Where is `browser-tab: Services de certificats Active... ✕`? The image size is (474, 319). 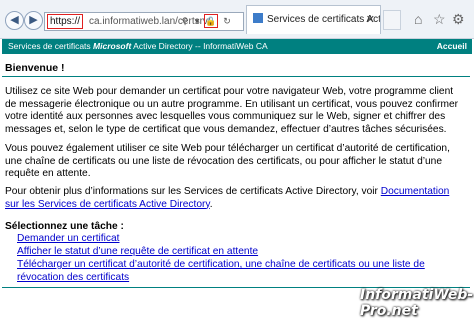 browser-tab: Services de certificats Active... ✕ is located at coordinates (313, 19).